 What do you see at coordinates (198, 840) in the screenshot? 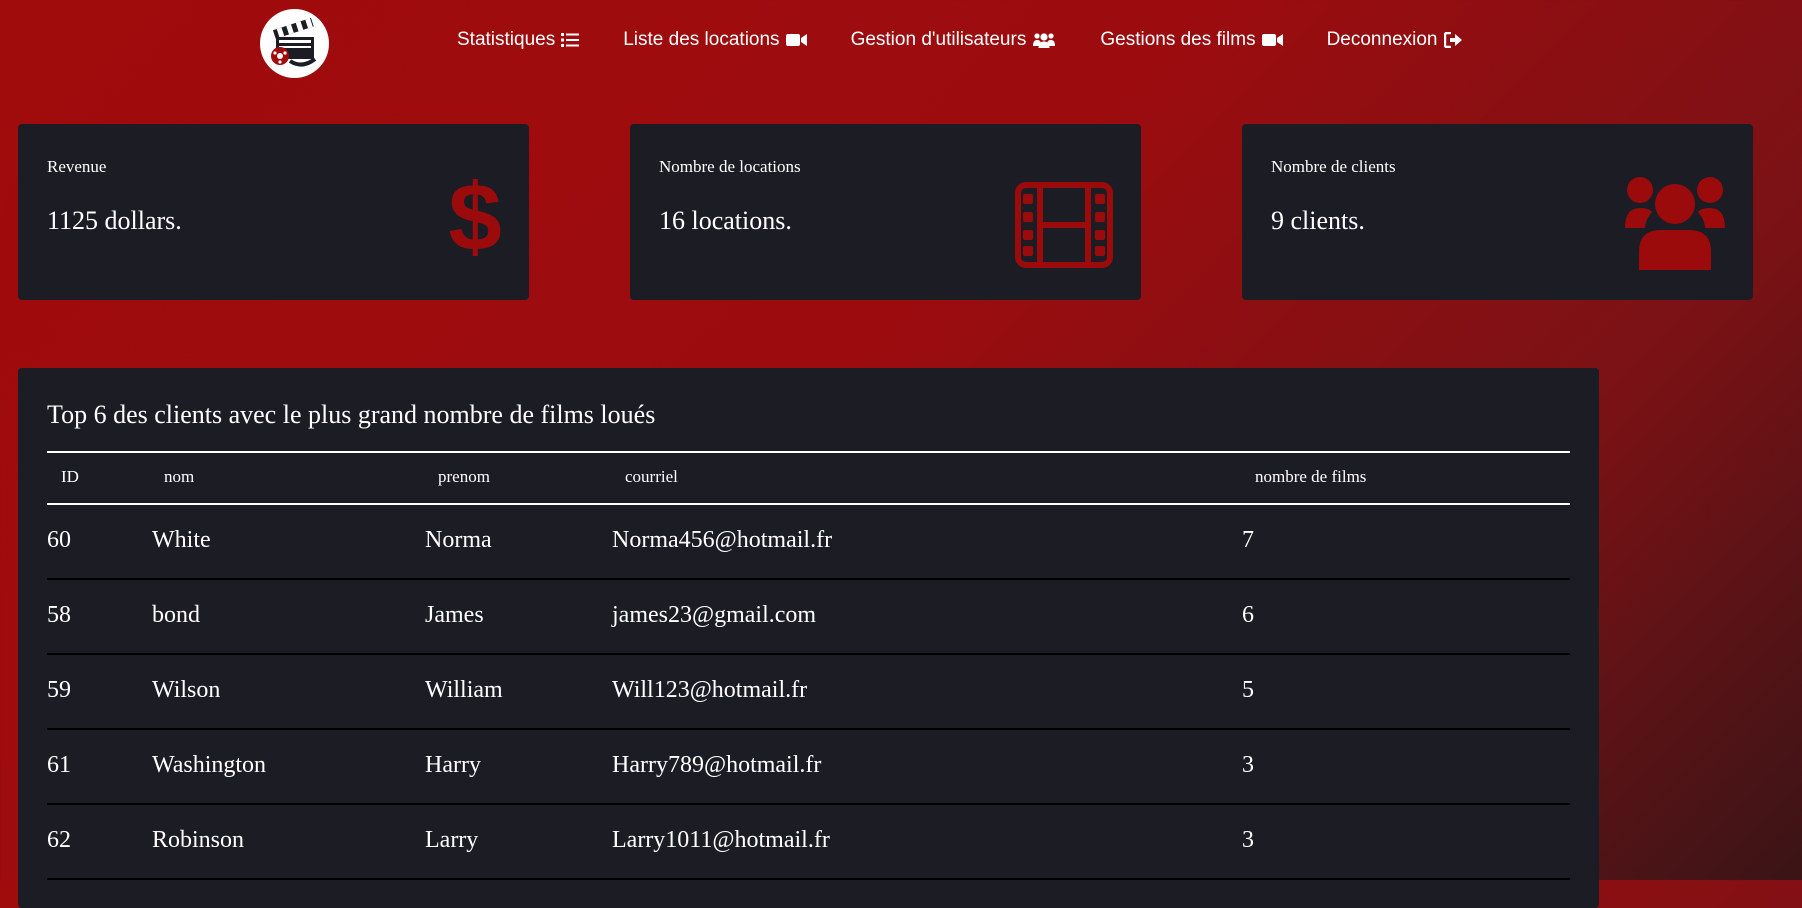
I see `cell-nom: Robinson` at bounding box center [198, 840].